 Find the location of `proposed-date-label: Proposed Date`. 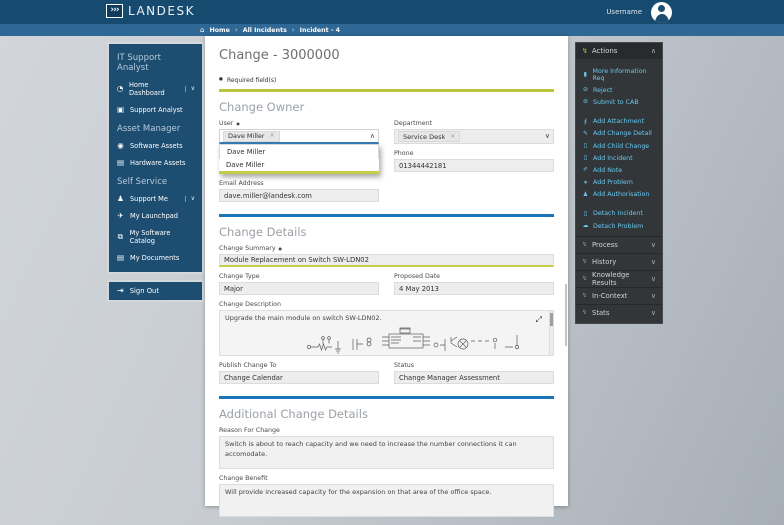

proposed-date-label: Proposed Date is located at coordinates (474, 276).